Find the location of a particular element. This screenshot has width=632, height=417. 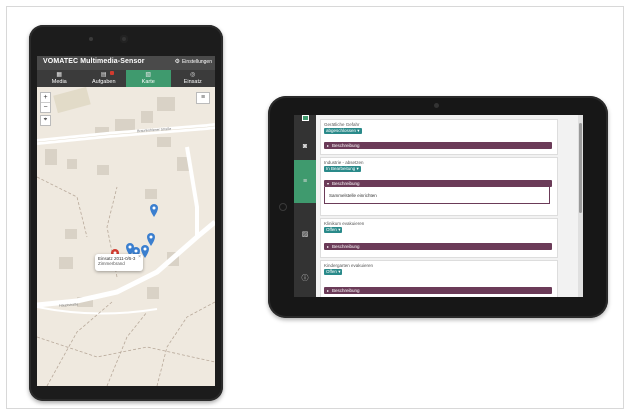

caret-down-icon: ▾ is located at coordinates (328, 183).